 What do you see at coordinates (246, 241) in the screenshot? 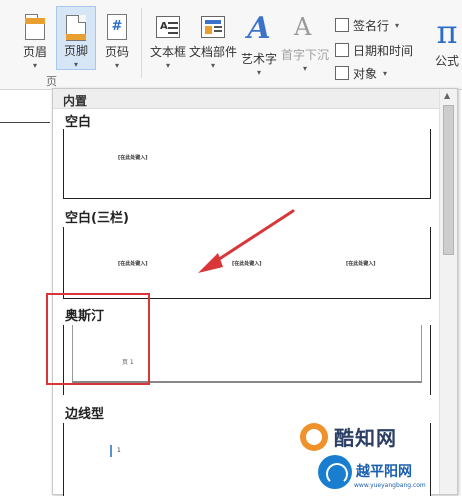
I see `red-arrow-annotation` at bounding box center [246, 241].